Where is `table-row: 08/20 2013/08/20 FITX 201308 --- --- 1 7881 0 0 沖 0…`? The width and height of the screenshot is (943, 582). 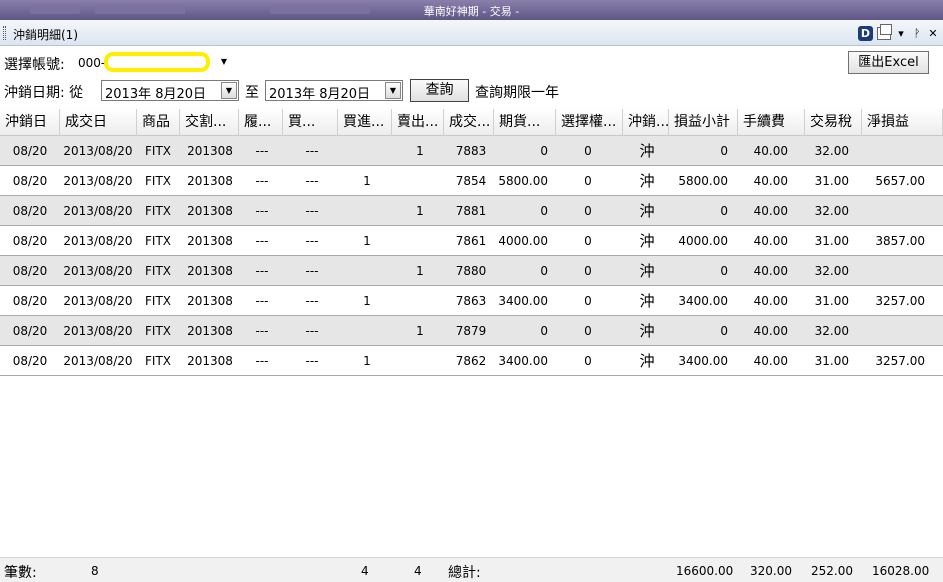 table-row: 08/20 2013/08/20 FITX 201308 --- --- 1 7881 0 0 沖 0… is located at coordinates (471, 211).